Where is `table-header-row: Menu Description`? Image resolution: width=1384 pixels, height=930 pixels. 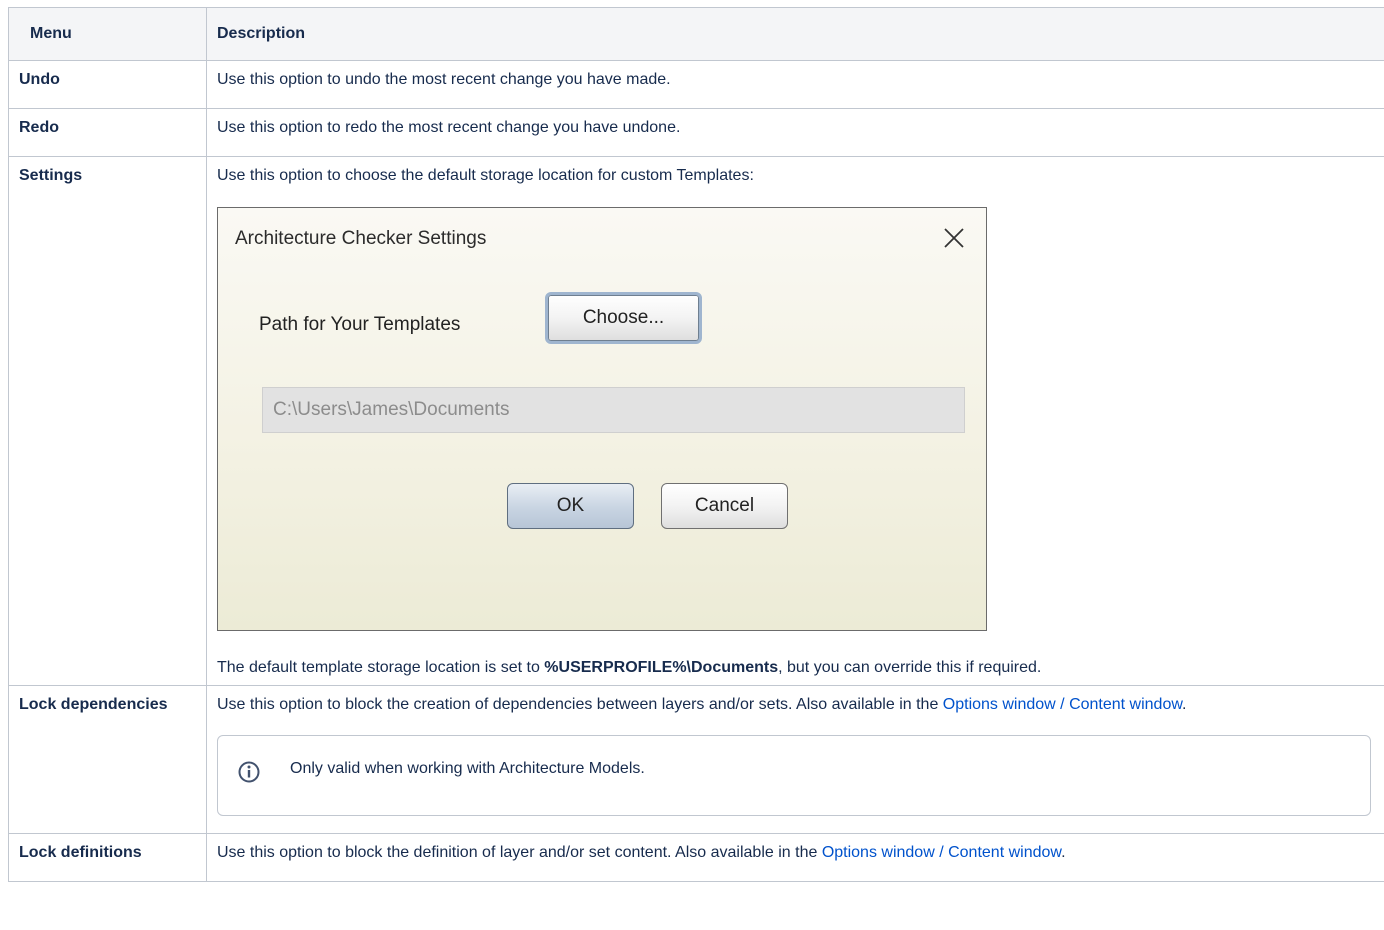 table-header-row: Menu Description is located at coordinates (696, 34).